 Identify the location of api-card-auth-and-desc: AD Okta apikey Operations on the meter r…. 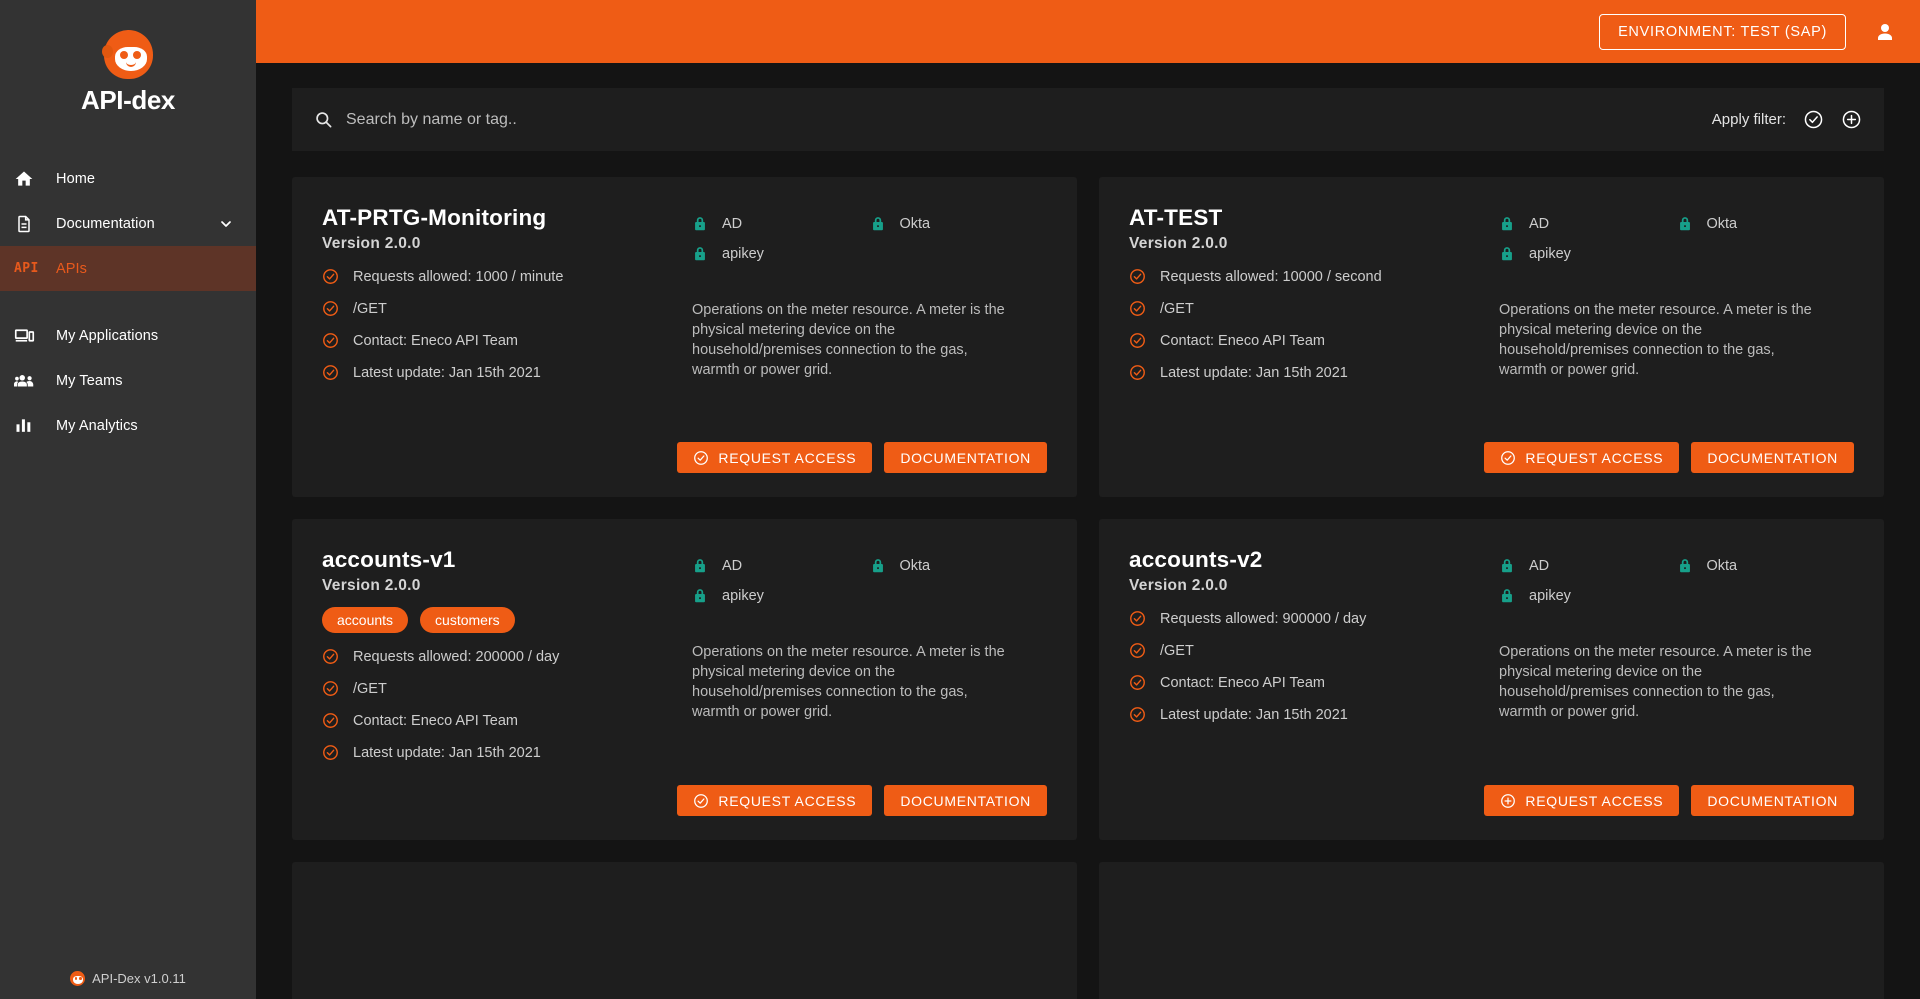
(1671, 311).